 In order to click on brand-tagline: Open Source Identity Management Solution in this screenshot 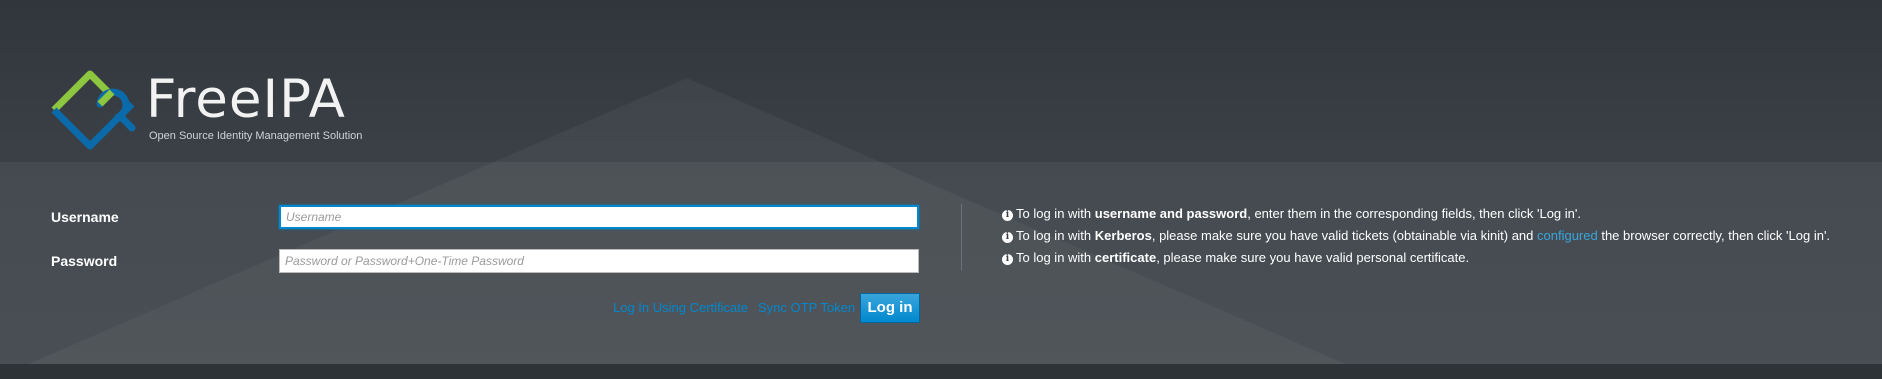, I will do `click(256, 136)`.